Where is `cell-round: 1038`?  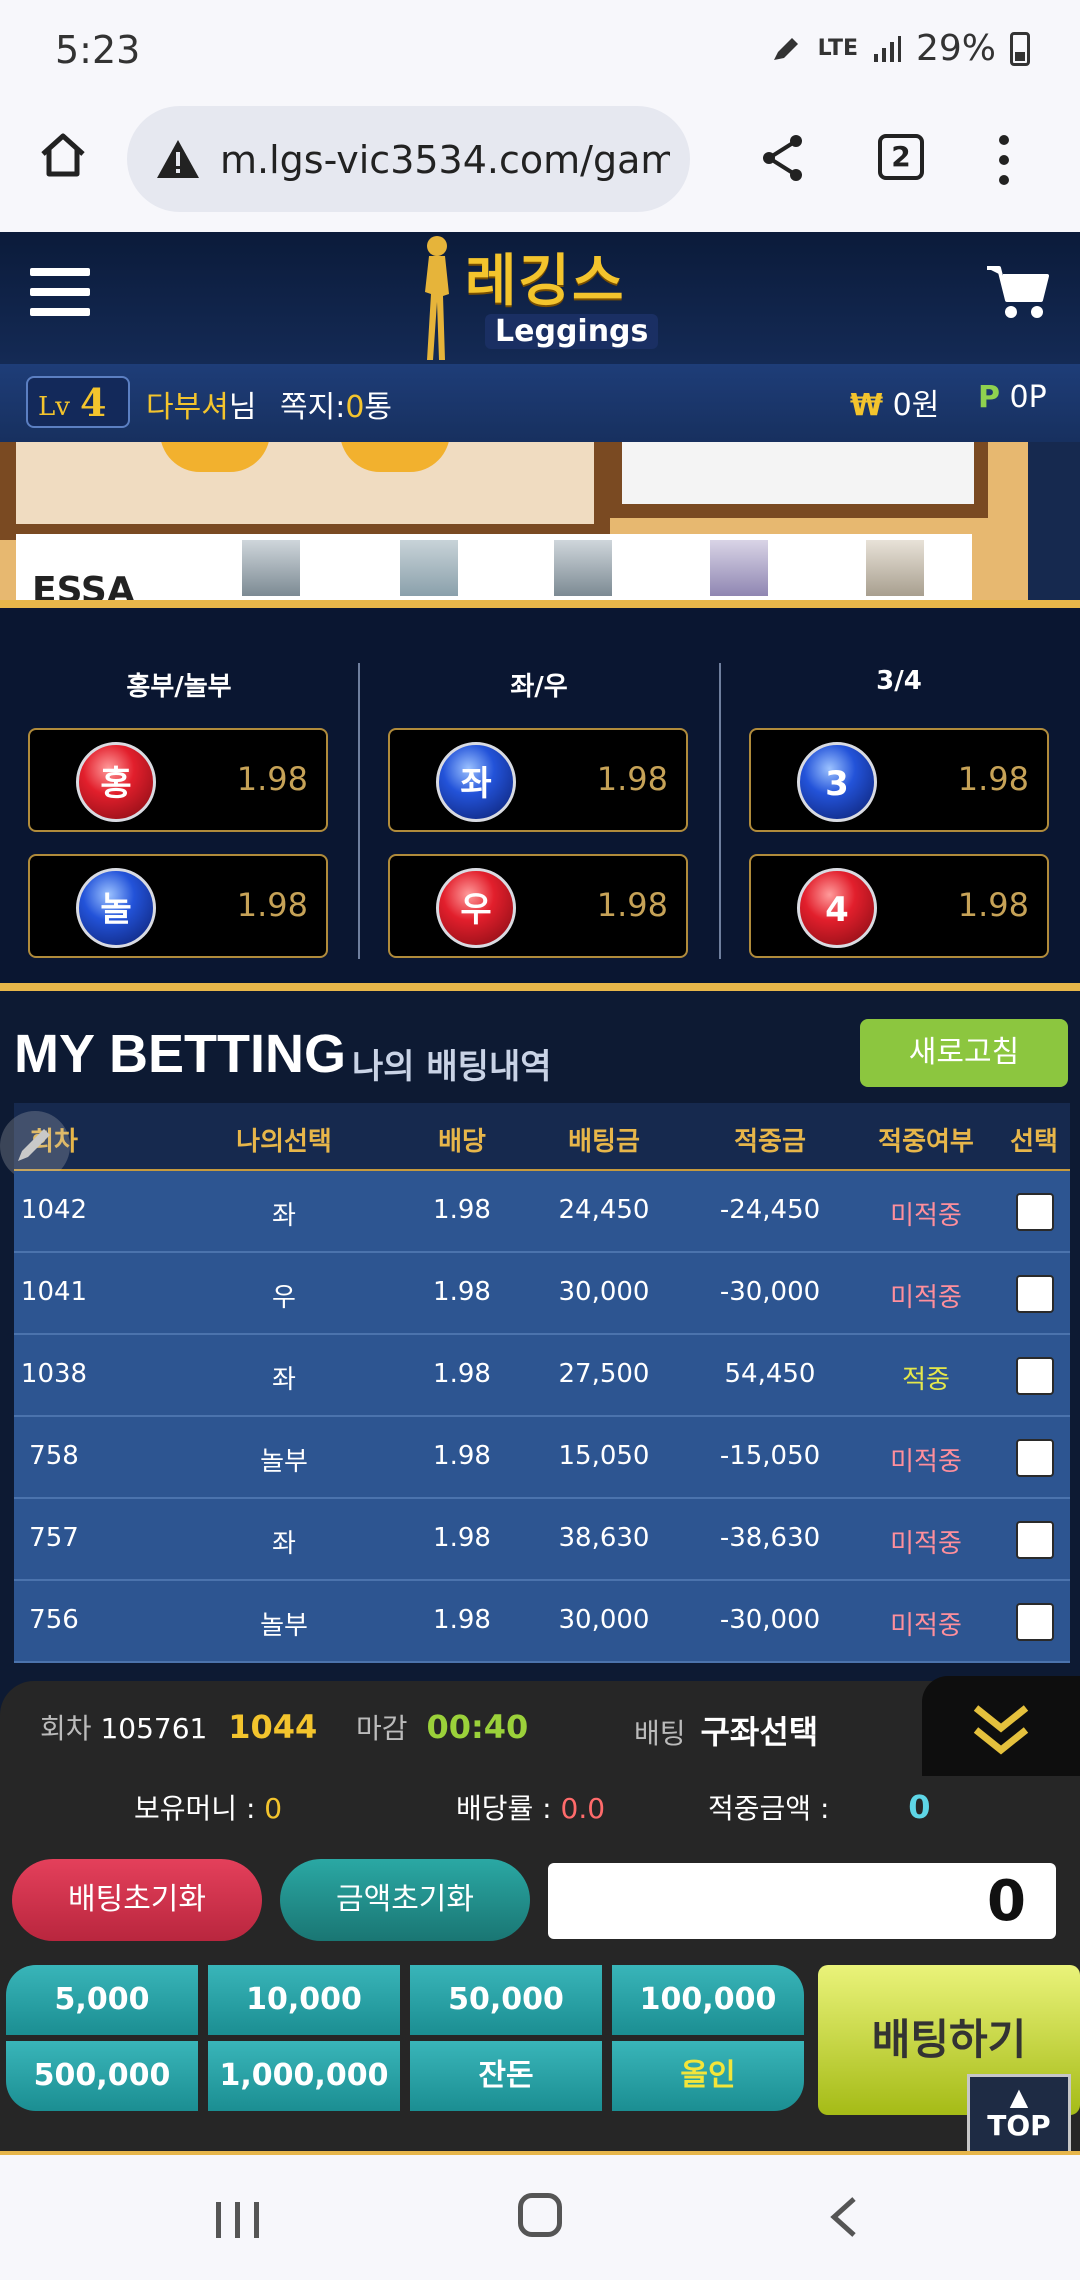
cell-round: 1038 is located at coordinates (54, 1374).